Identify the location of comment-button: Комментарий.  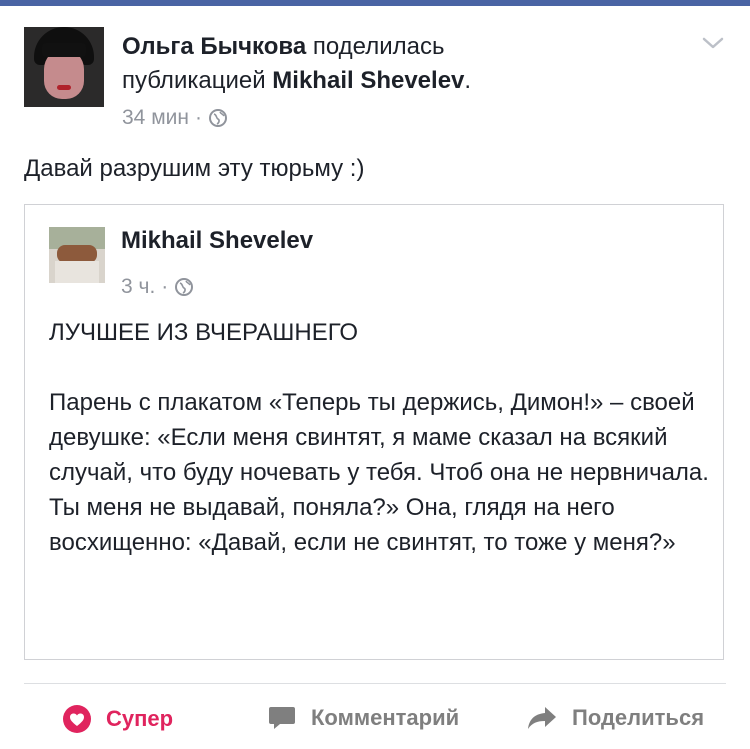
(363, 718).